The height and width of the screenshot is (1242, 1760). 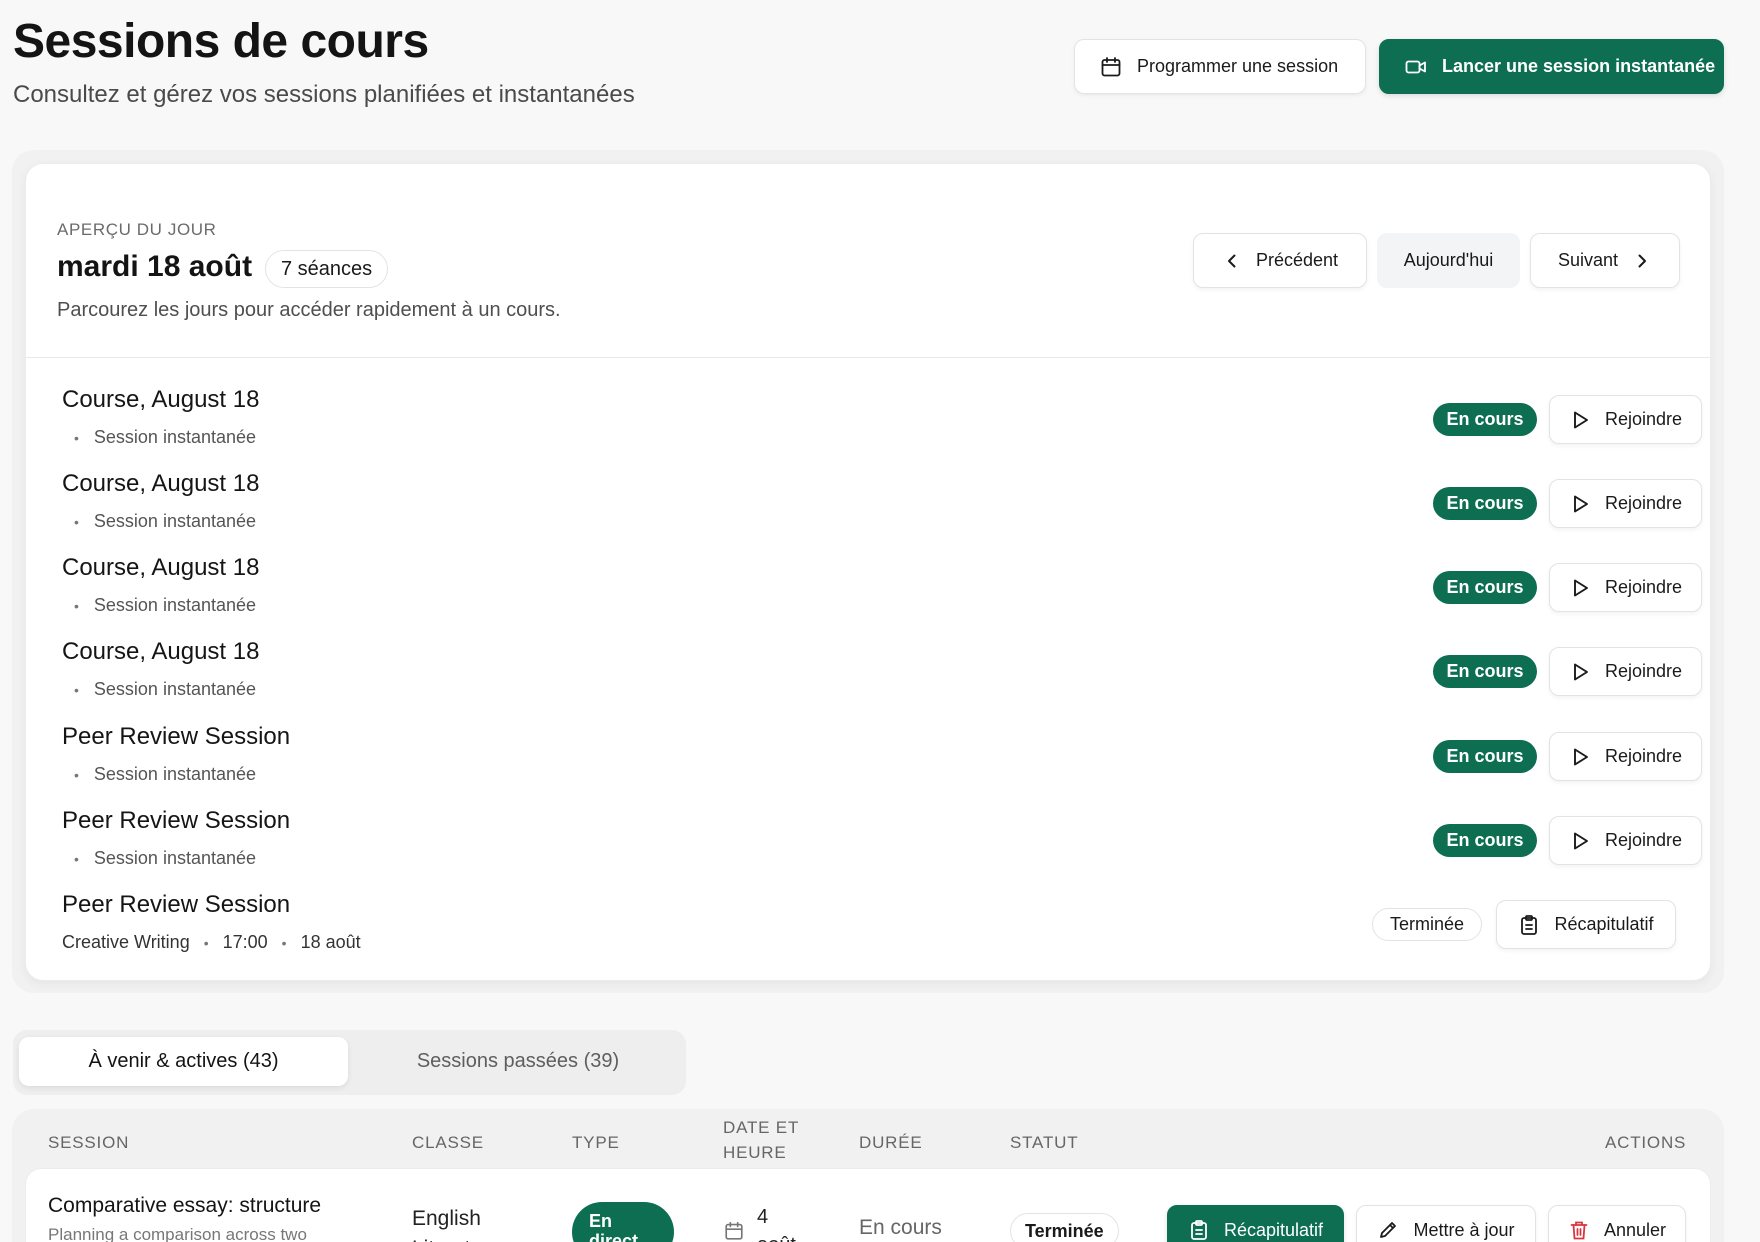 What do you see at coordinates (155, 266) in the screenshot?
I see `overview-date: mardi 18 août` at bounding box center [155, 266].